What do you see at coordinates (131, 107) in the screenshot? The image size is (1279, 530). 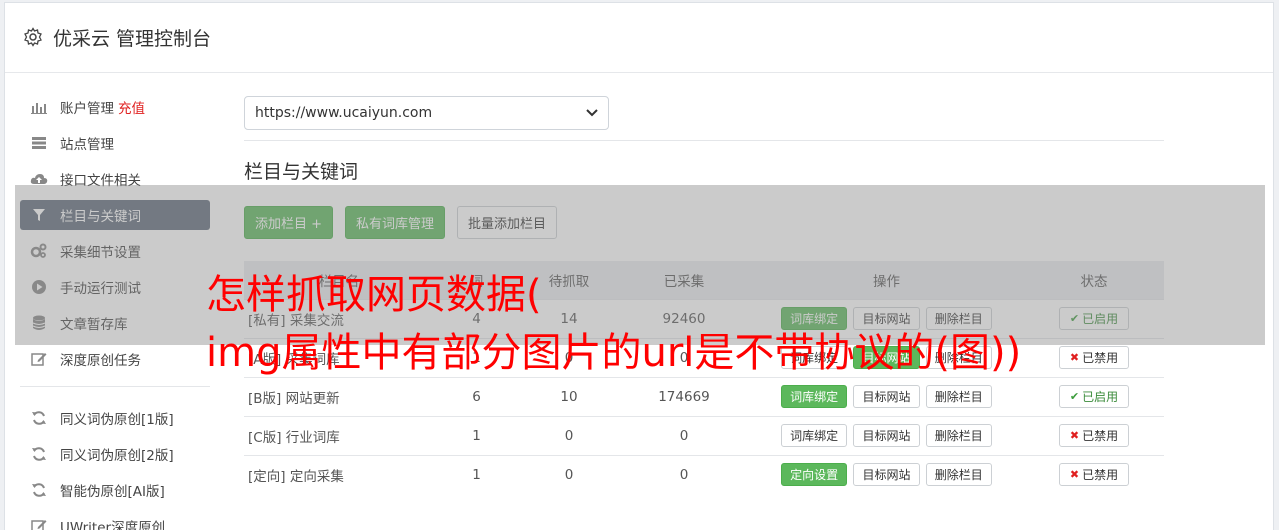 I see `recharge-link: 充值` at bounding box center [131, 107].